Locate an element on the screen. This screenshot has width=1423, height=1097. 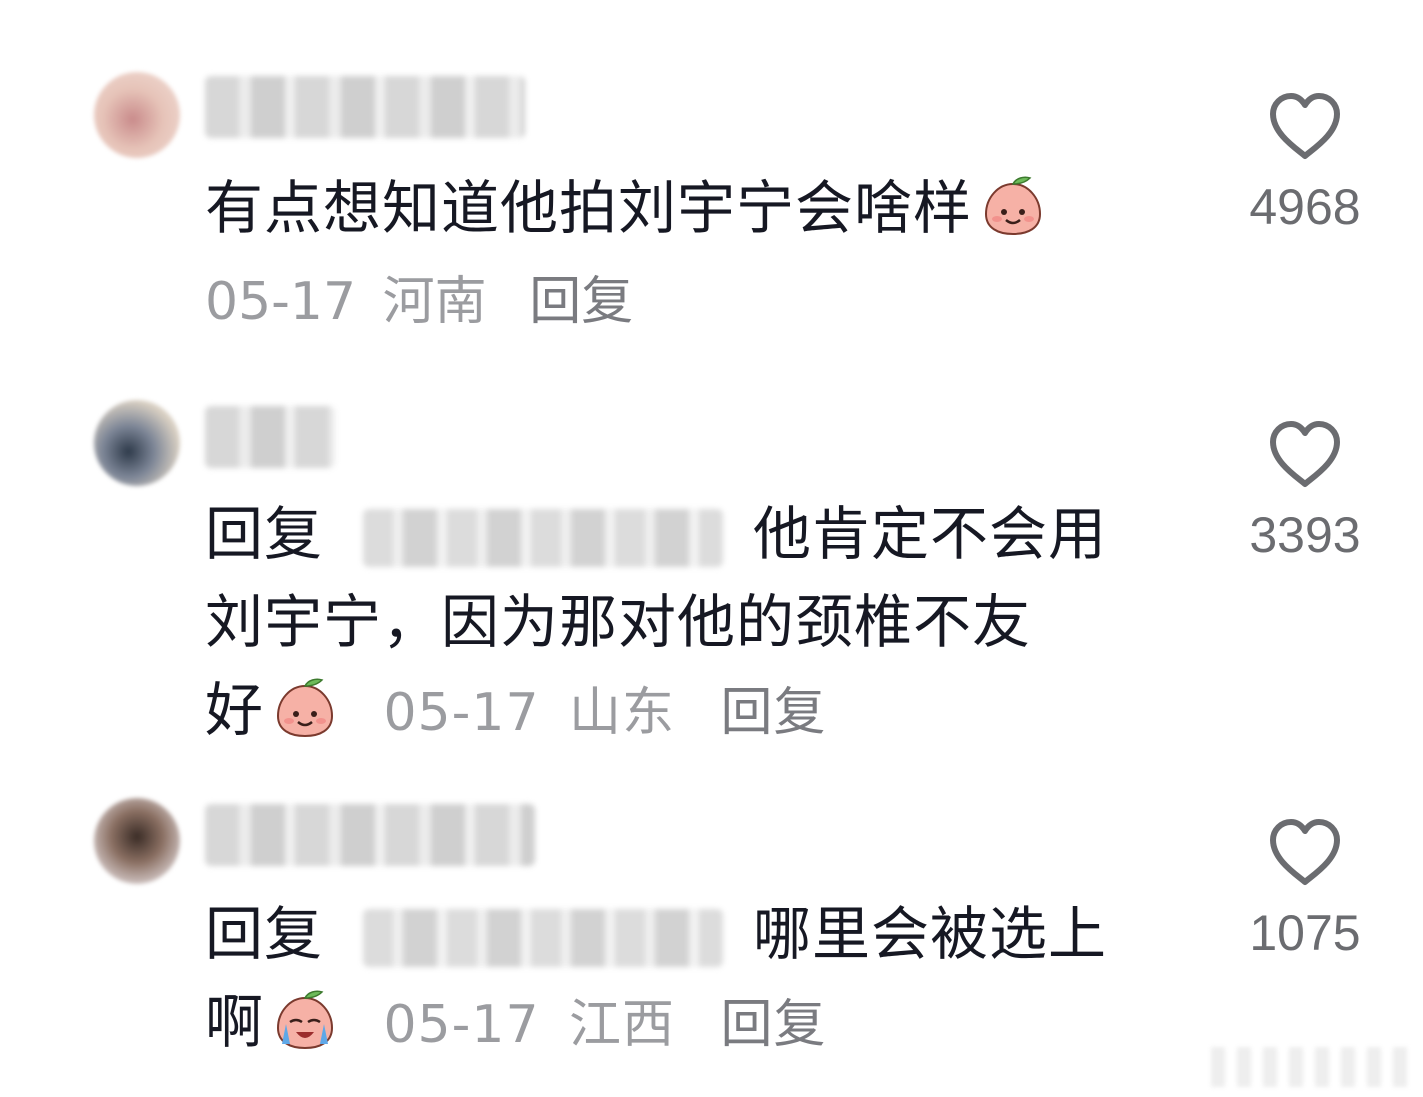
comment-meta: 05-17 河南 回复 is located at coordinates (419, 302).